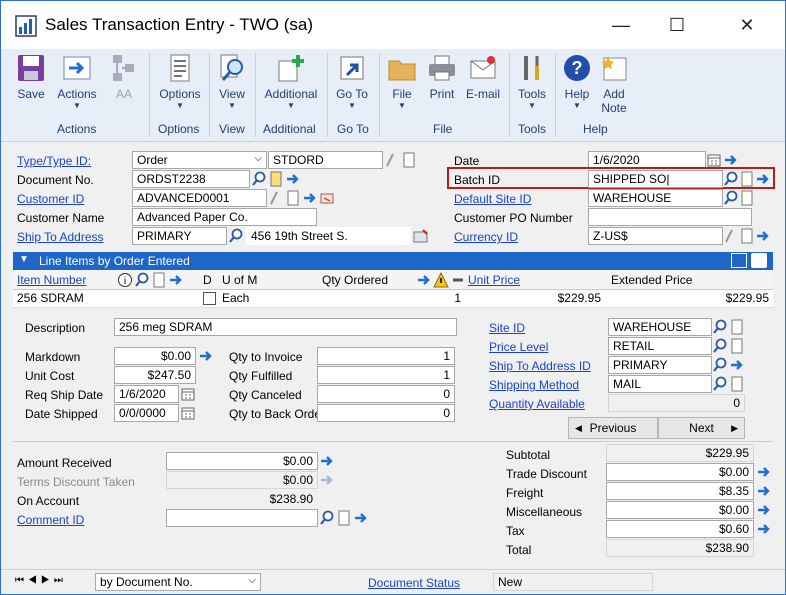 This screenshot has height=595, width=786. Describe the element at coordinates (507, 328) in the screenshot. I see `site-id-label: Site ID` at that location.